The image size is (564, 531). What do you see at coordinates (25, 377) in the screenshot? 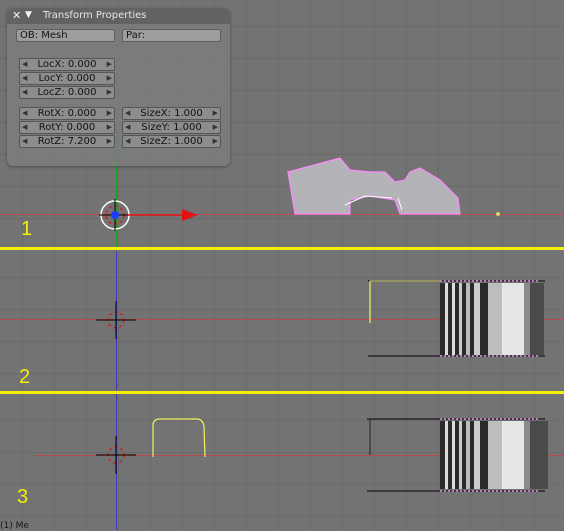
I see `viewport-number: 2` at bounding box center [25, 377].